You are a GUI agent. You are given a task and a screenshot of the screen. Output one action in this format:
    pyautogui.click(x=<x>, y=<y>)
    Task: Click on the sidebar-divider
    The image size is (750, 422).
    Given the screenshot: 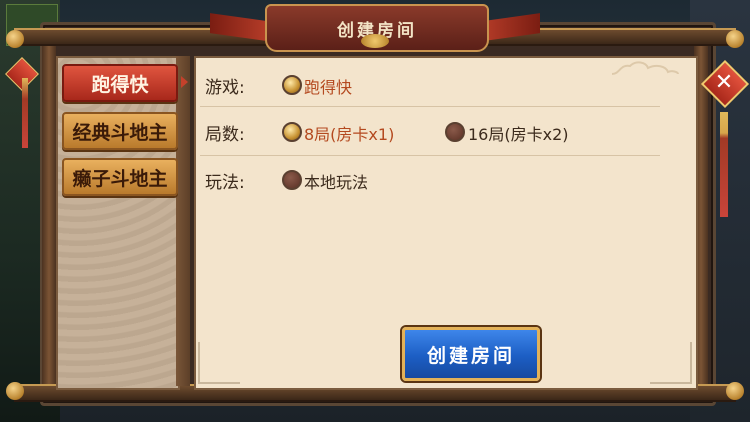 What is the action you would take?
    pyautogui.click(x=183, y=221)
    